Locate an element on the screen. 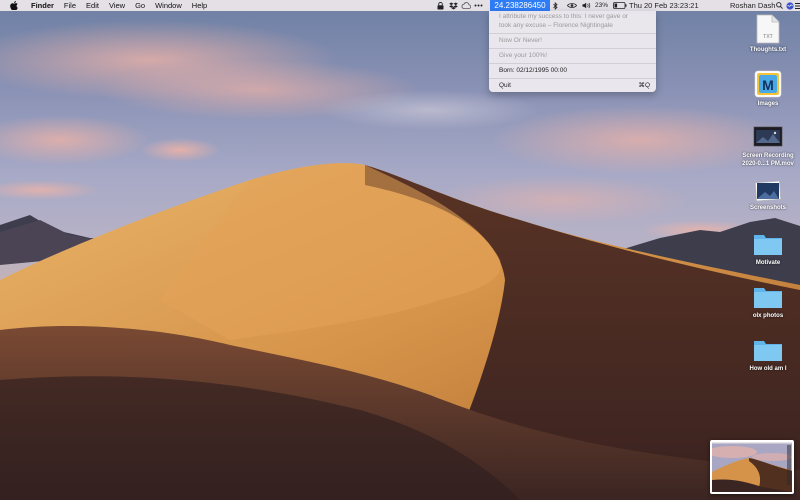  menu-view: View is located at coordinates (117, 5).